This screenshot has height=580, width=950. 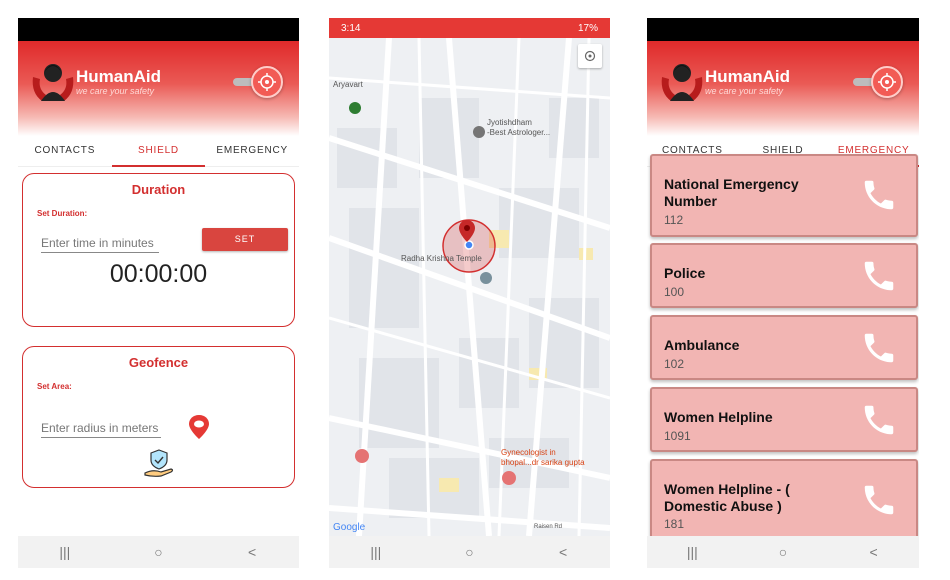 I want to click on emergency-card: Ambulance 102, so click(x=784, y=347).